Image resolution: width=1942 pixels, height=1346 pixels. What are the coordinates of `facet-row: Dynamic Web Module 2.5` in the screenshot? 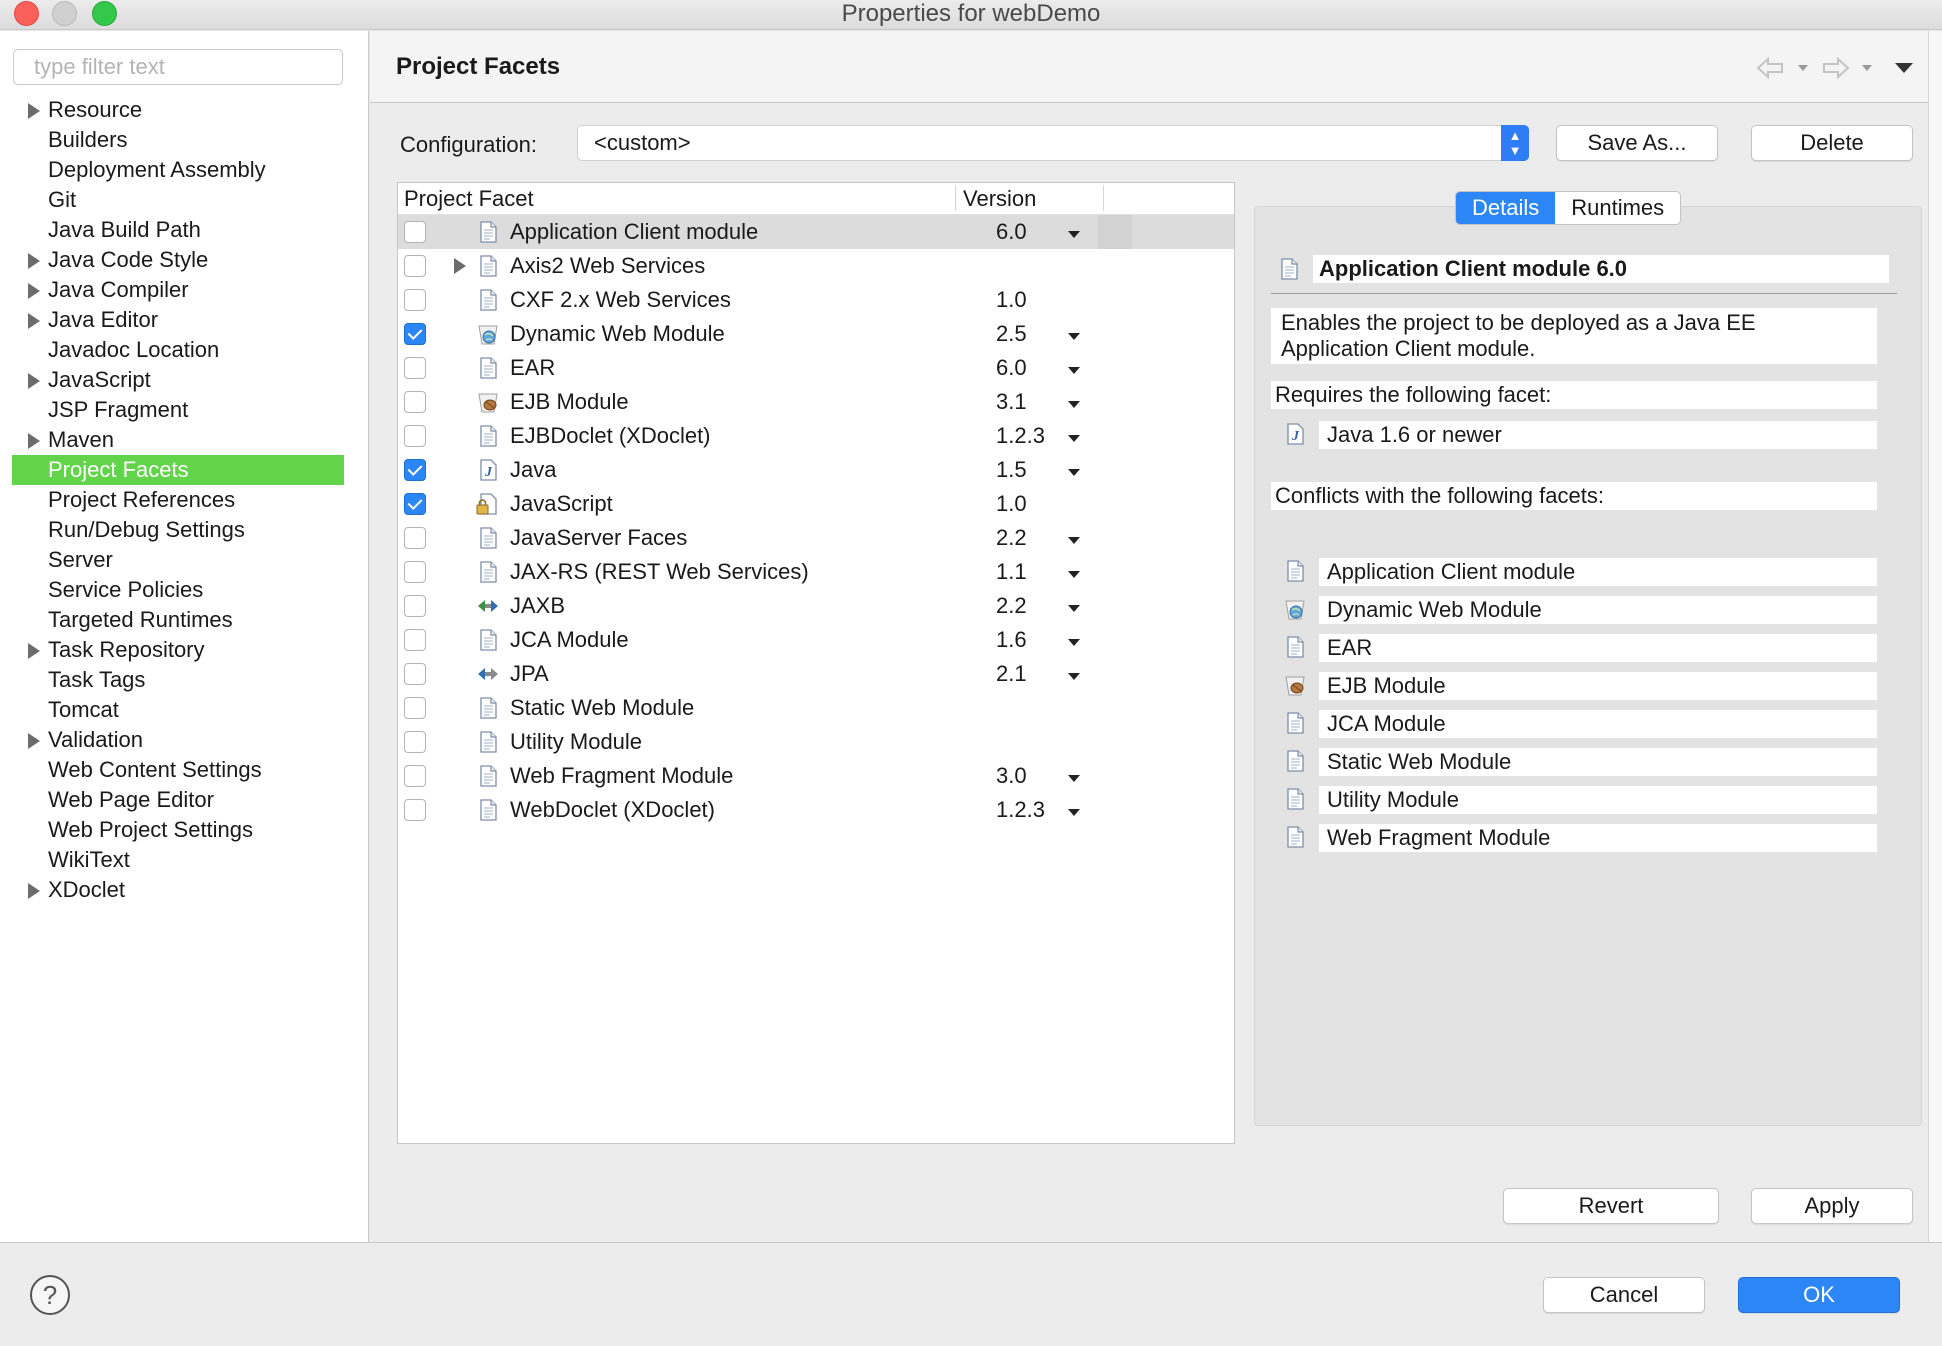 It's located at (816, 334).